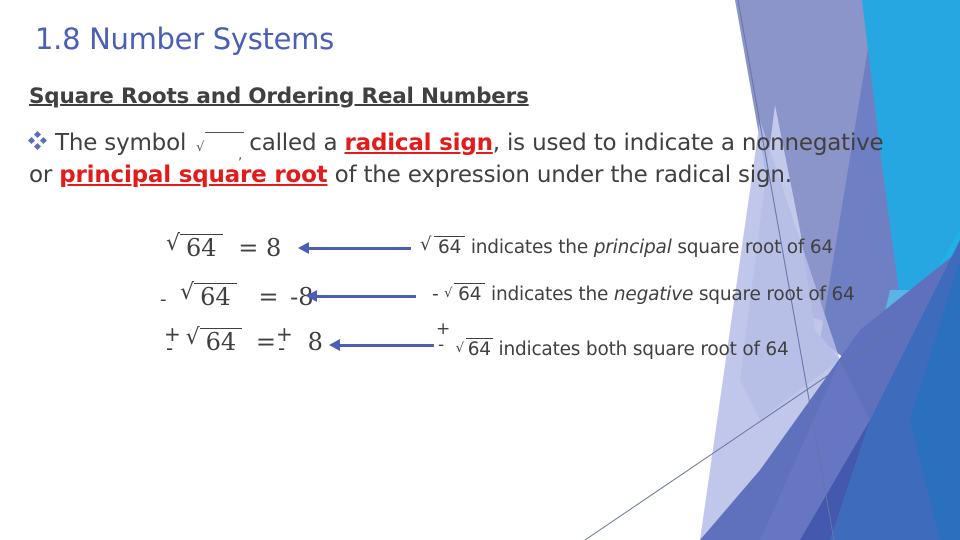 The width and height of the screenshot is (960, 540). Describe the element at coordinates (121, 143) in the screenshot. I see `bullet-text-start: The symbol` at that location.